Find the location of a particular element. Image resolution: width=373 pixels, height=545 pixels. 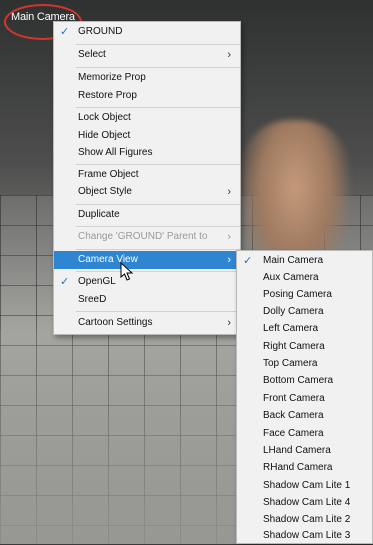

submenu-item-lhand-camera: LHand Camera is located at coordinates (304, 451).